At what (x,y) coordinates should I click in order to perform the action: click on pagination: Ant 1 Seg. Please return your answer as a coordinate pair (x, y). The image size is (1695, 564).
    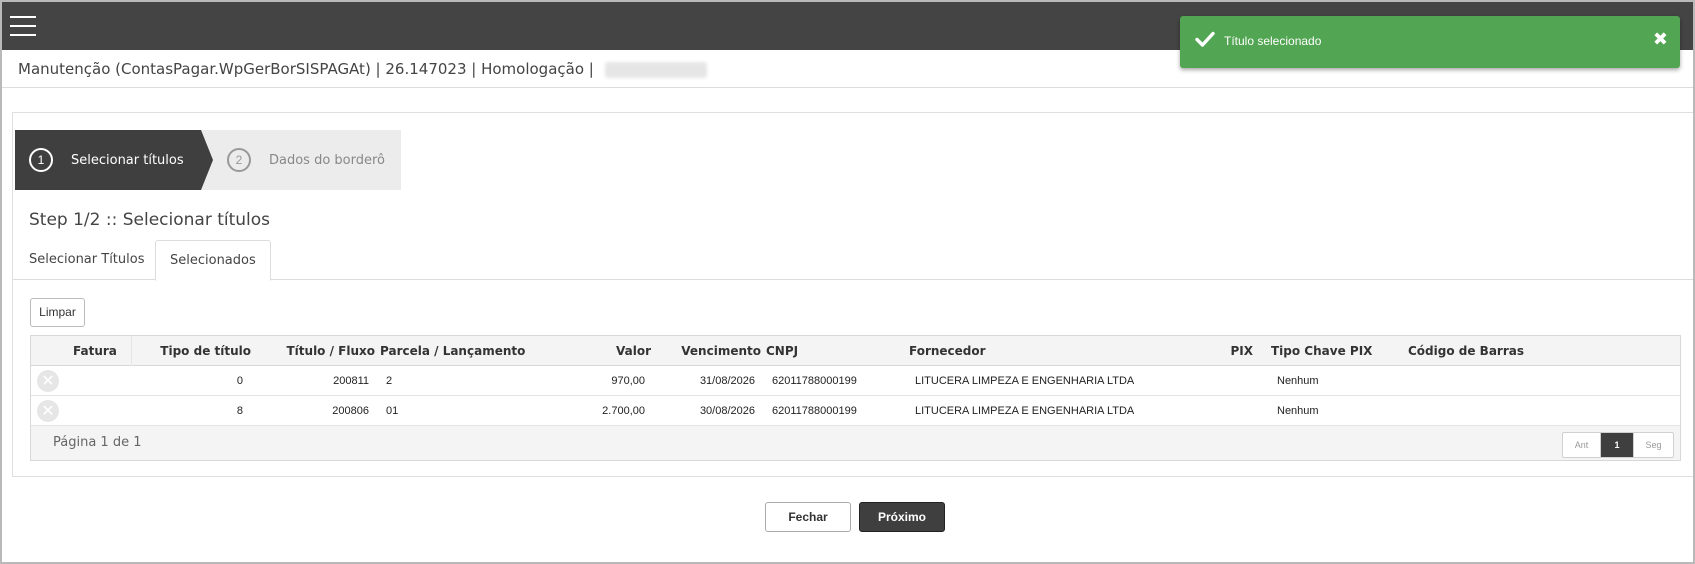
    Looking at the image, I should click on (1618, 445).